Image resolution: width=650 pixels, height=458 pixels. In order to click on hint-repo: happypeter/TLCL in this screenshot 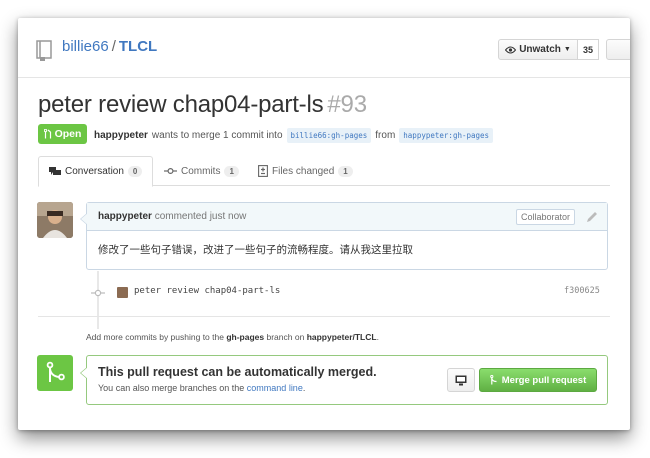, I will do `click(341, 337)`.